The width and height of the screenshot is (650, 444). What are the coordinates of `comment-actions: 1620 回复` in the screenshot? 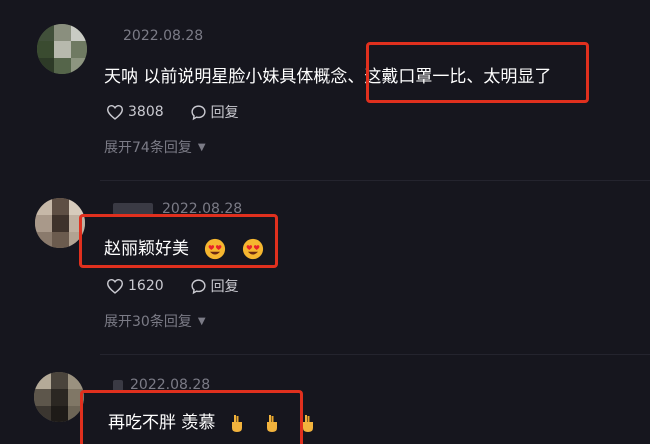 It's located at (185, 286).